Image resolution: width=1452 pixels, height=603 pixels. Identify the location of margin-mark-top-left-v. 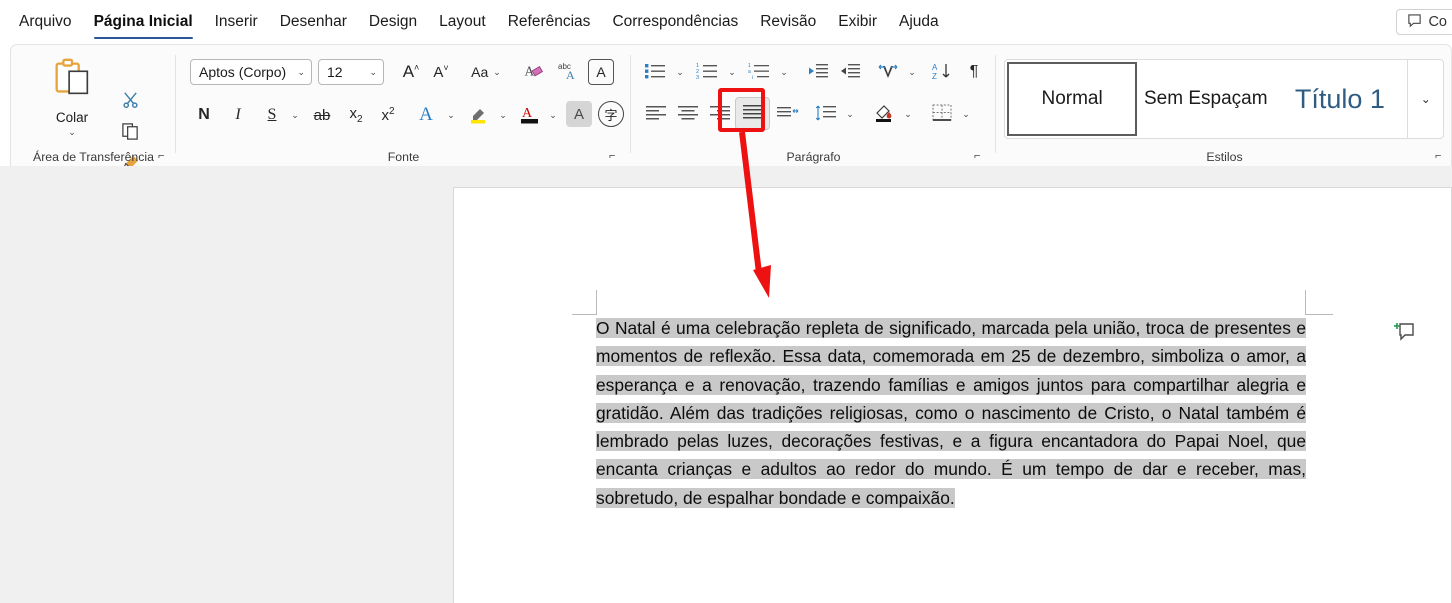
(596, 302).